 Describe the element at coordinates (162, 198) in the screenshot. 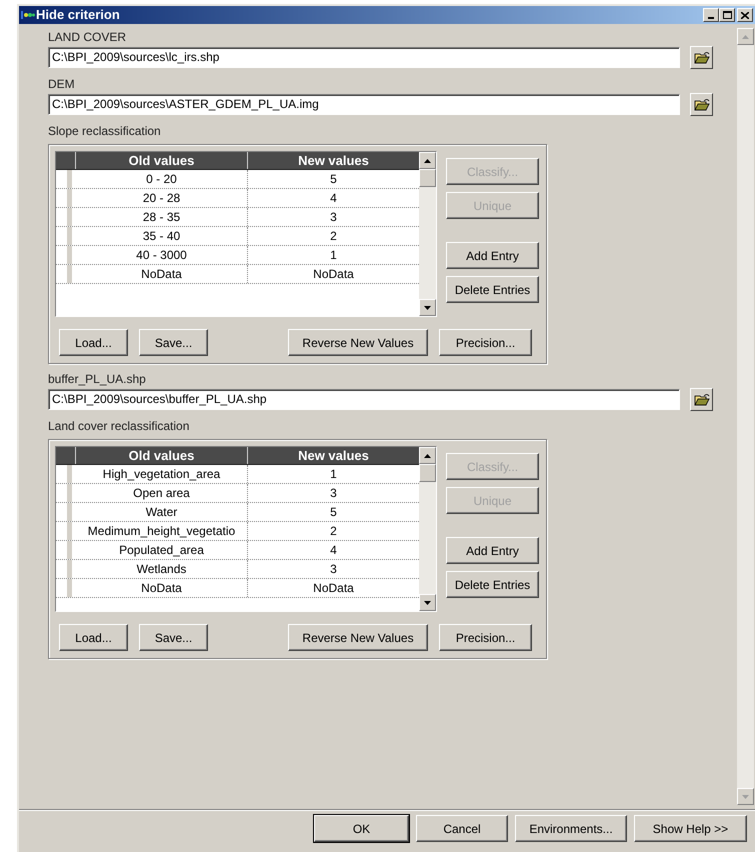

I see `table-cell: 20 - 28` at that location.